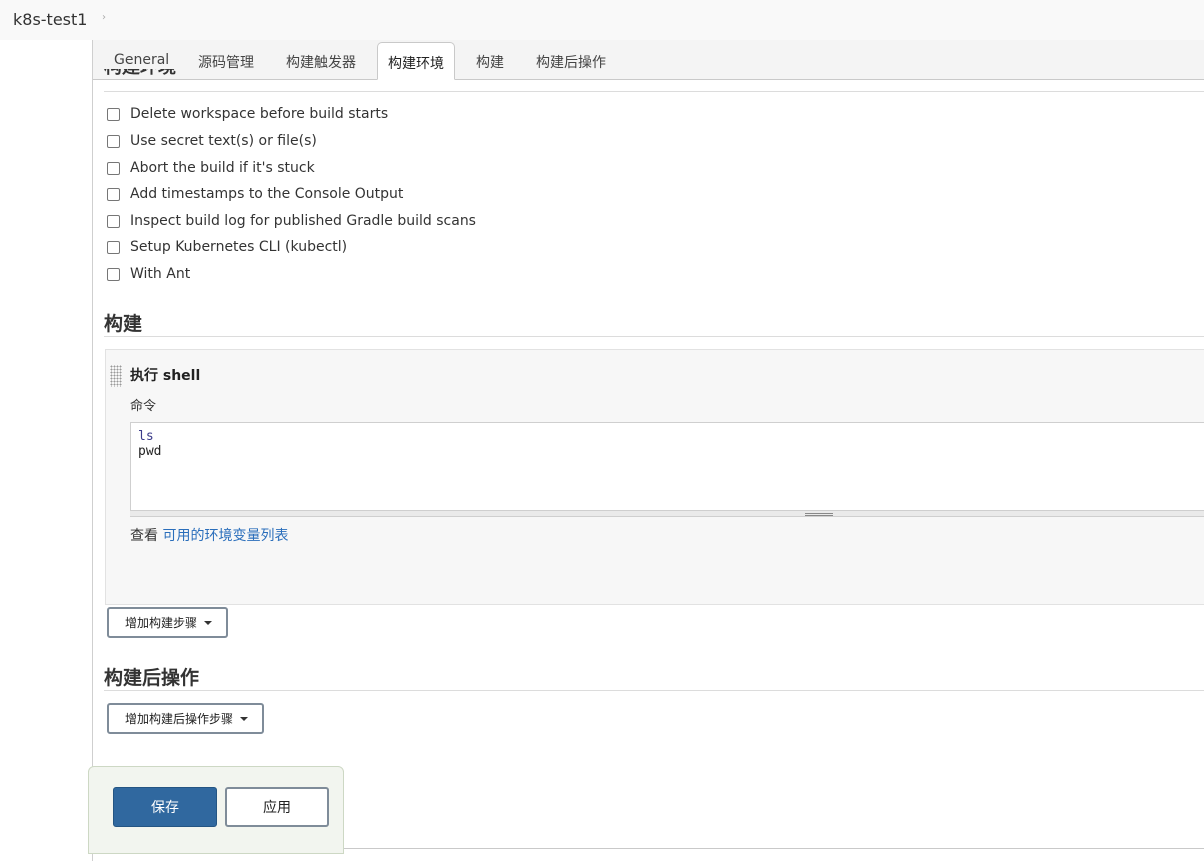 The height and width of the screenshot is (861, 1204). Describe the element at coordinates (226, 62) in the screenshot. I see `tab-source-control: 源码管理` at that location.